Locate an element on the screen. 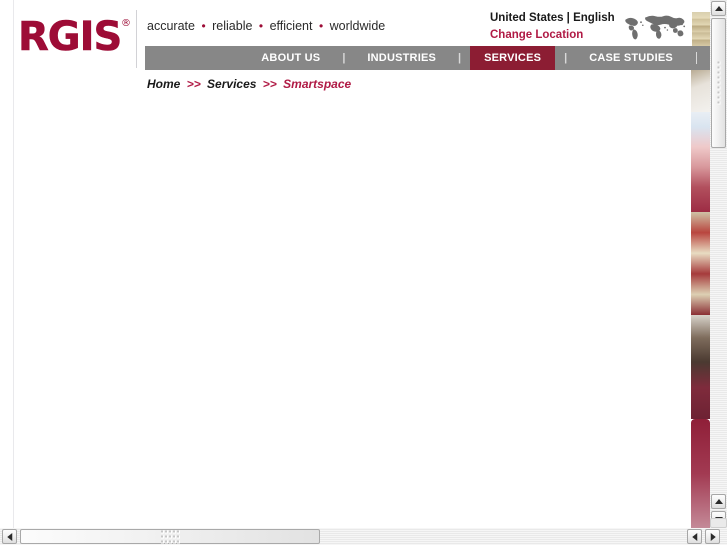 The width and height of the screenshot is (727, 545). nav-overlay-band is located at coordinates (697, 59).